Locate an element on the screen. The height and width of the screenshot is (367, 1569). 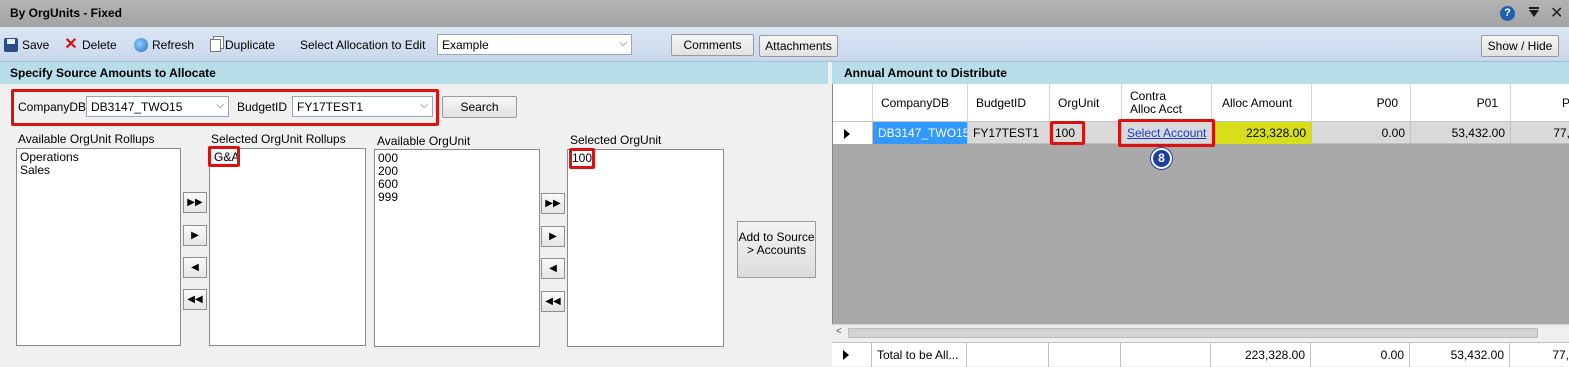
show-hide-button: Show / Hide is located at coordinates (1520, 46).